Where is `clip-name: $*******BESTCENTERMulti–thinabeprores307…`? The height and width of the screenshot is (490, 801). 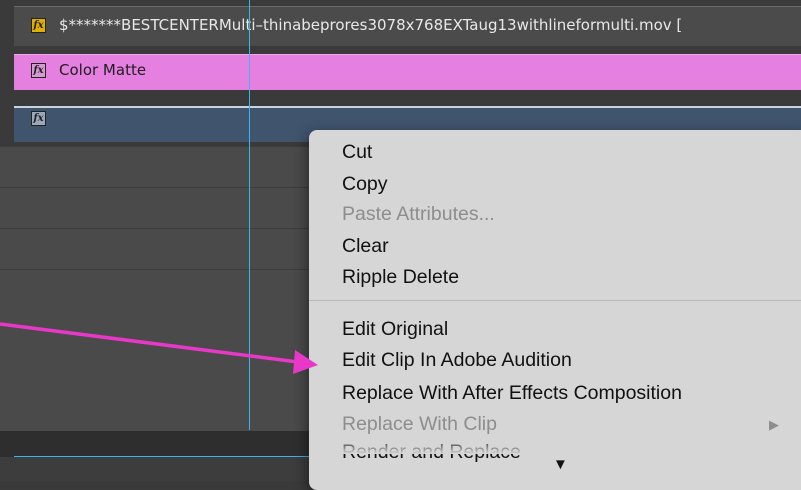 clip-name: $*******BESTCENTERMulti–thinabeprores307… is located at coordinates (371, 25).